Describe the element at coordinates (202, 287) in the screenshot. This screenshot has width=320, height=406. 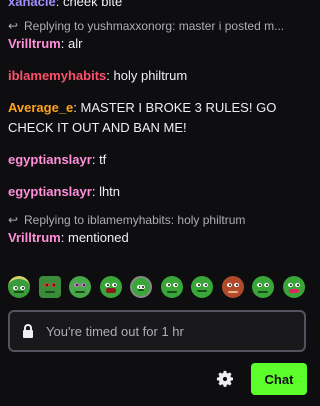
I see `peepo-smile-icon` at that location.